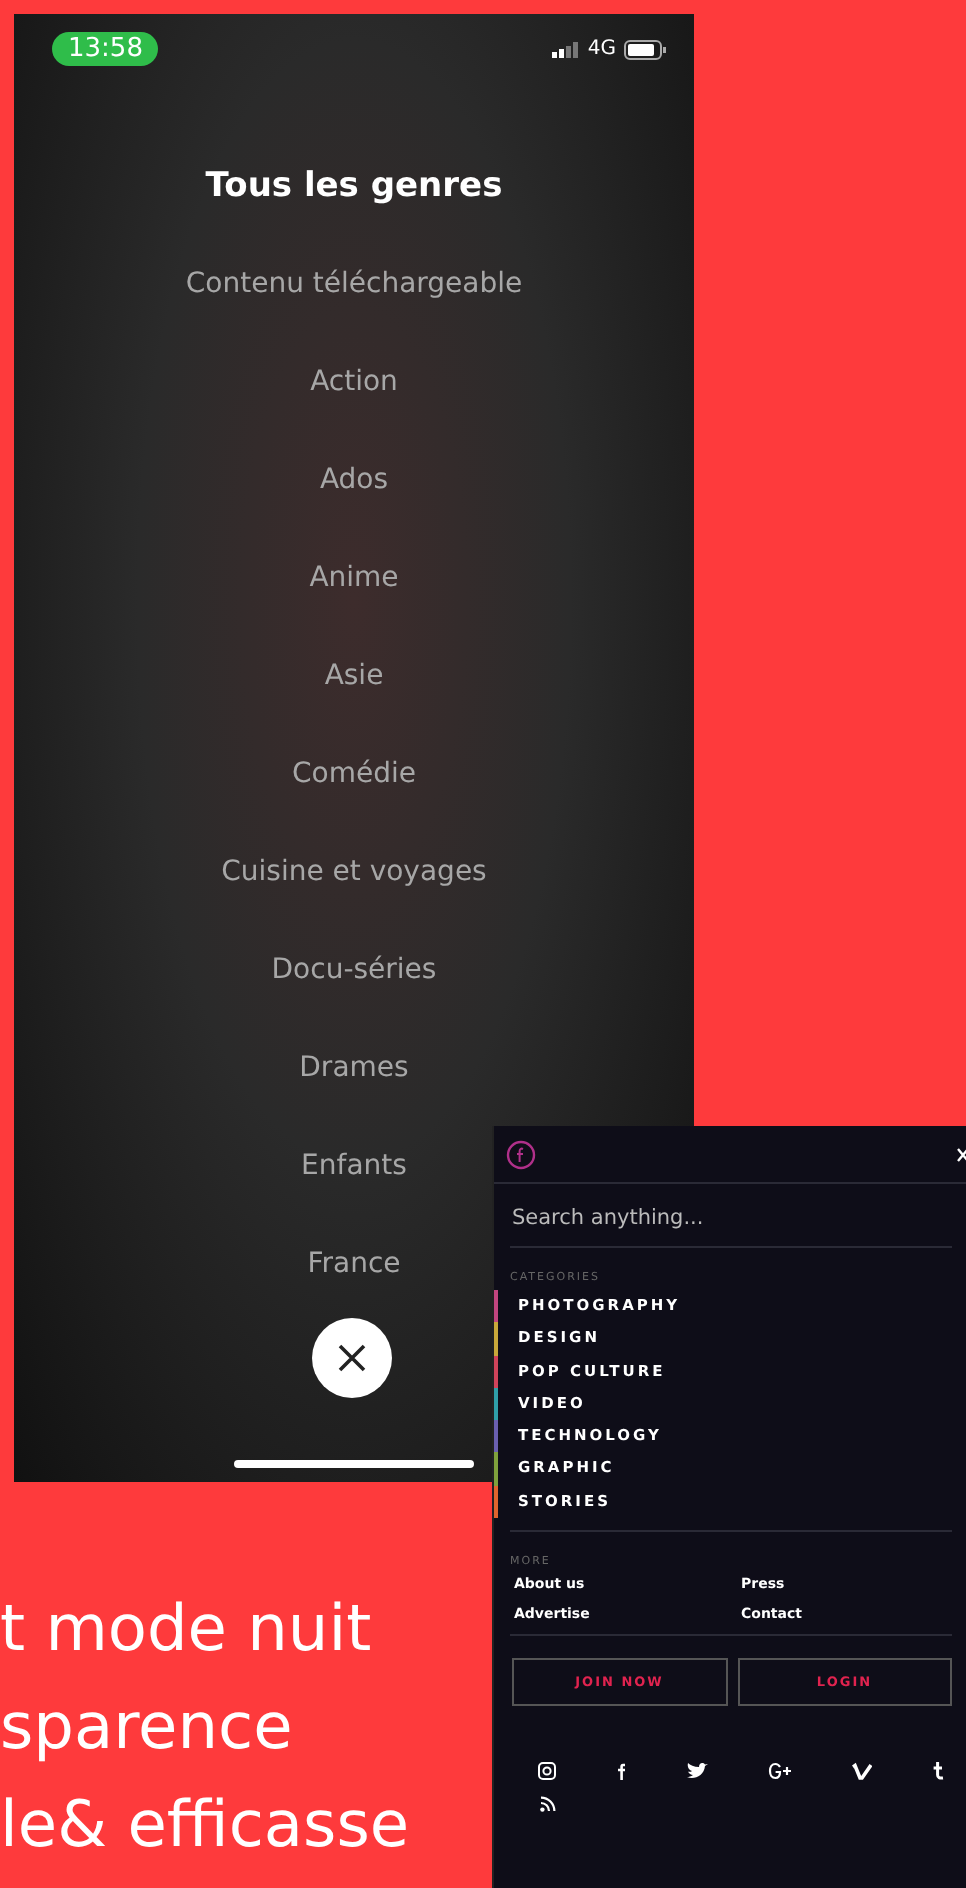  Describe the element at coordinates (205, 1825) in the screenshot. I see `caption-line: le& efficasse` at that location.